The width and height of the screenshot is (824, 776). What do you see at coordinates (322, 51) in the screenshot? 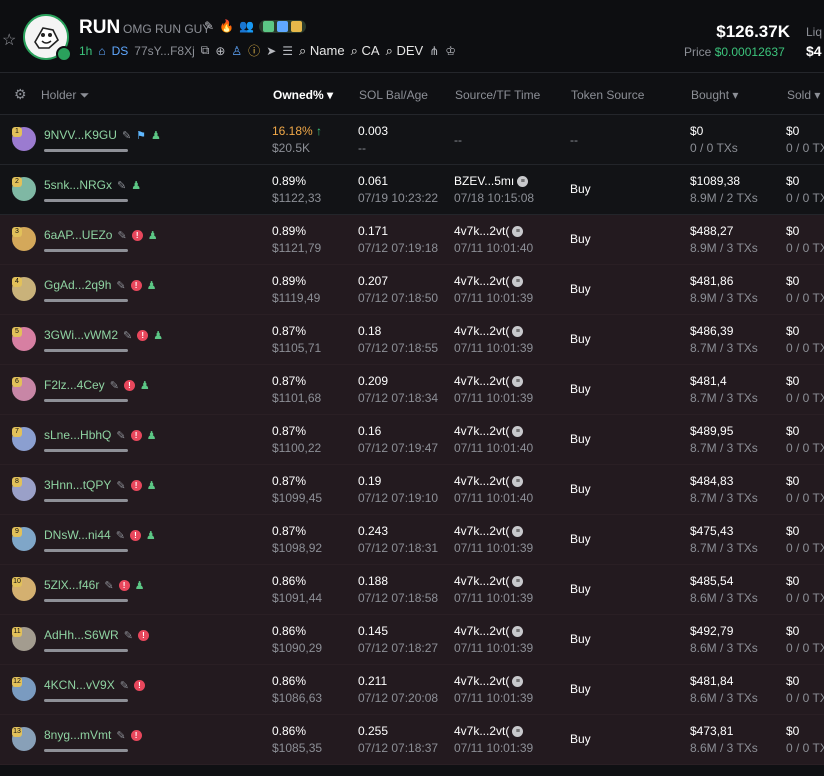
I see `search-name-link: ⌕ Name` at bounding box center [322, 51].